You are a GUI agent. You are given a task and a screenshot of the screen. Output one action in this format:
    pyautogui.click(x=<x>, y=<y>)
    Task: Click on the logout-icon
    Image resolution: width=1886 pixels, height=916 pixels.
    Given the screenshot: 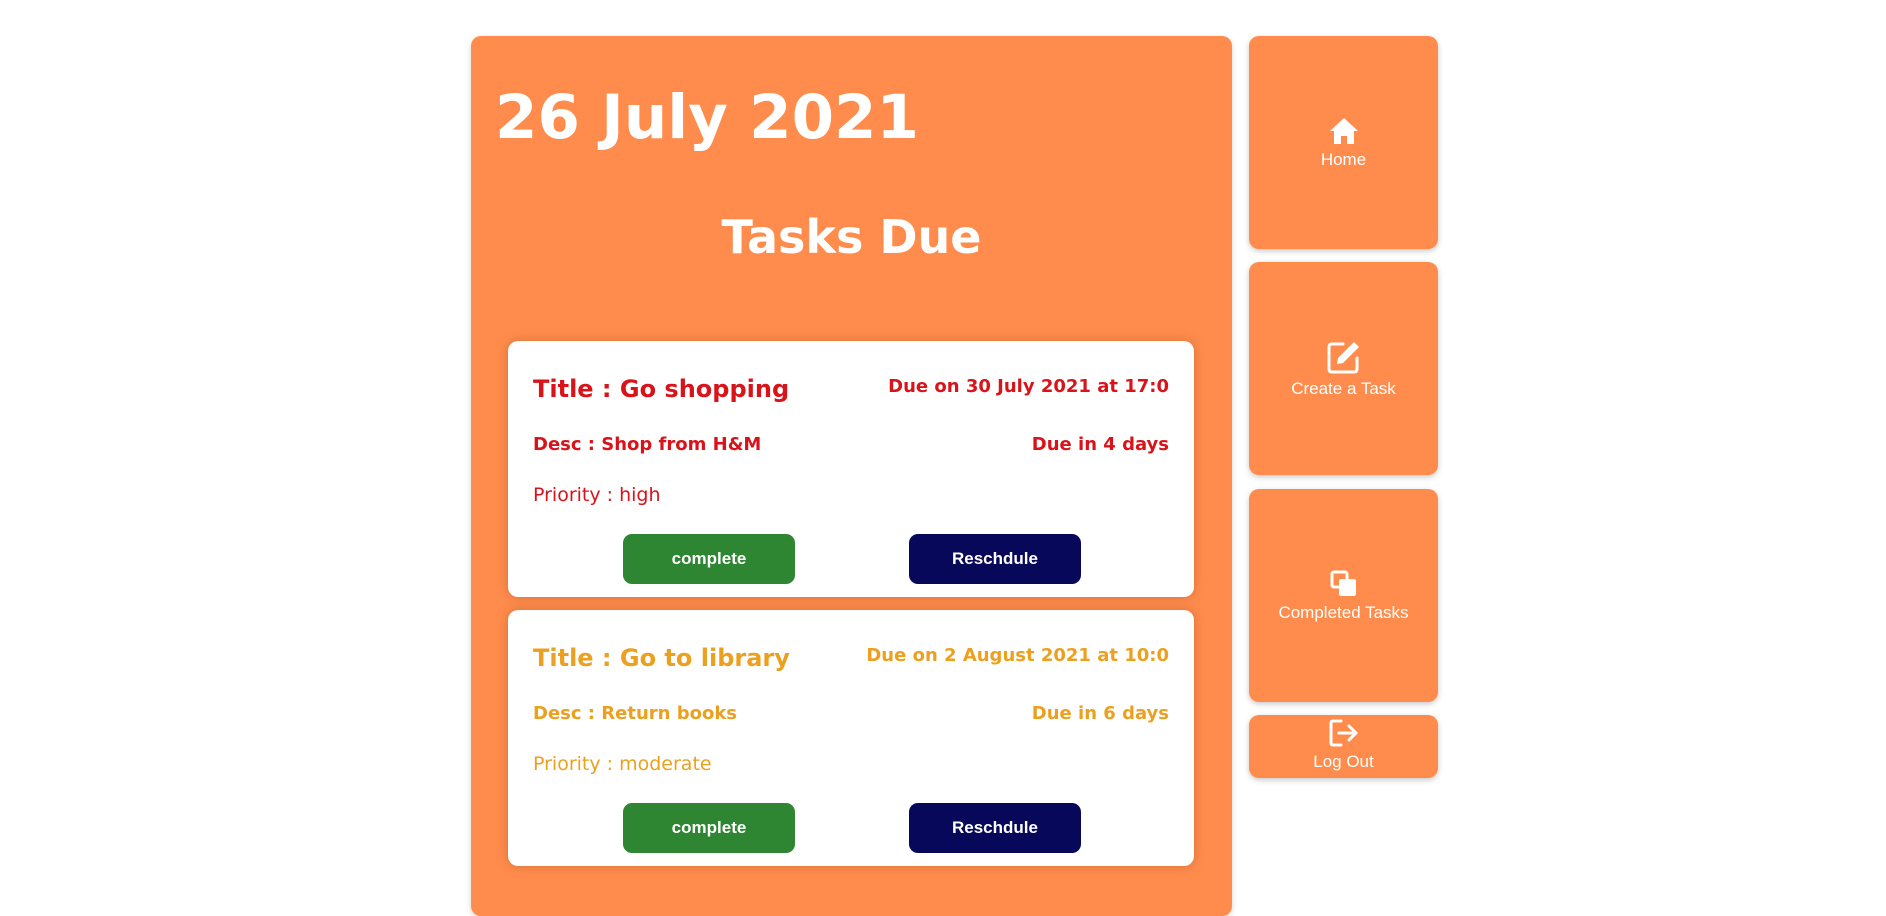 What is the action you would take?
    pyautogui.click(x=1343, y=733)
    